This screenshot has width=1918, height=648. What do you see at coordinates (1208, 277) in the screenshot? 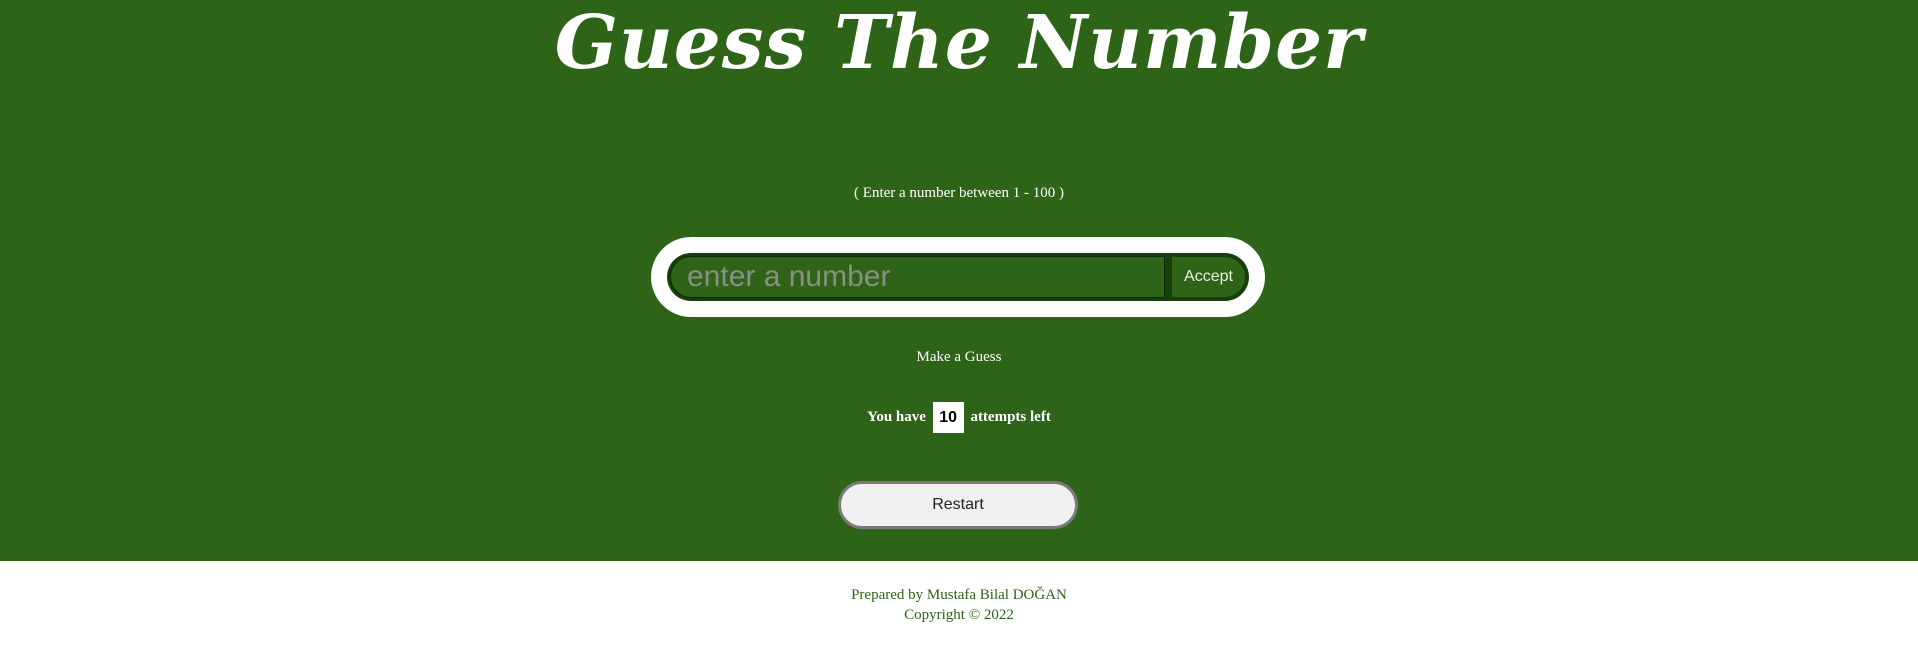
I see `accept-button: Accept` at bounding box center [1208, 277].